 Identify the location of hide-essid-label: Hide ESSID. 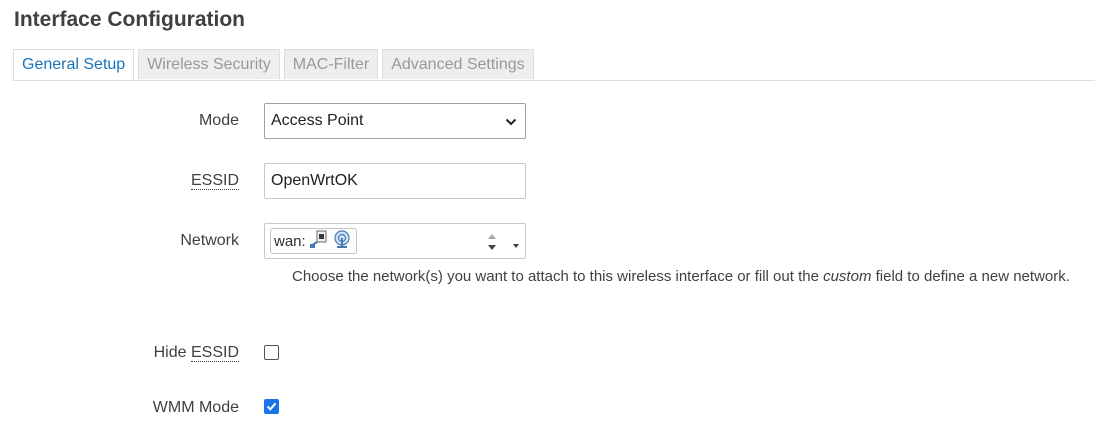
(126, 353).